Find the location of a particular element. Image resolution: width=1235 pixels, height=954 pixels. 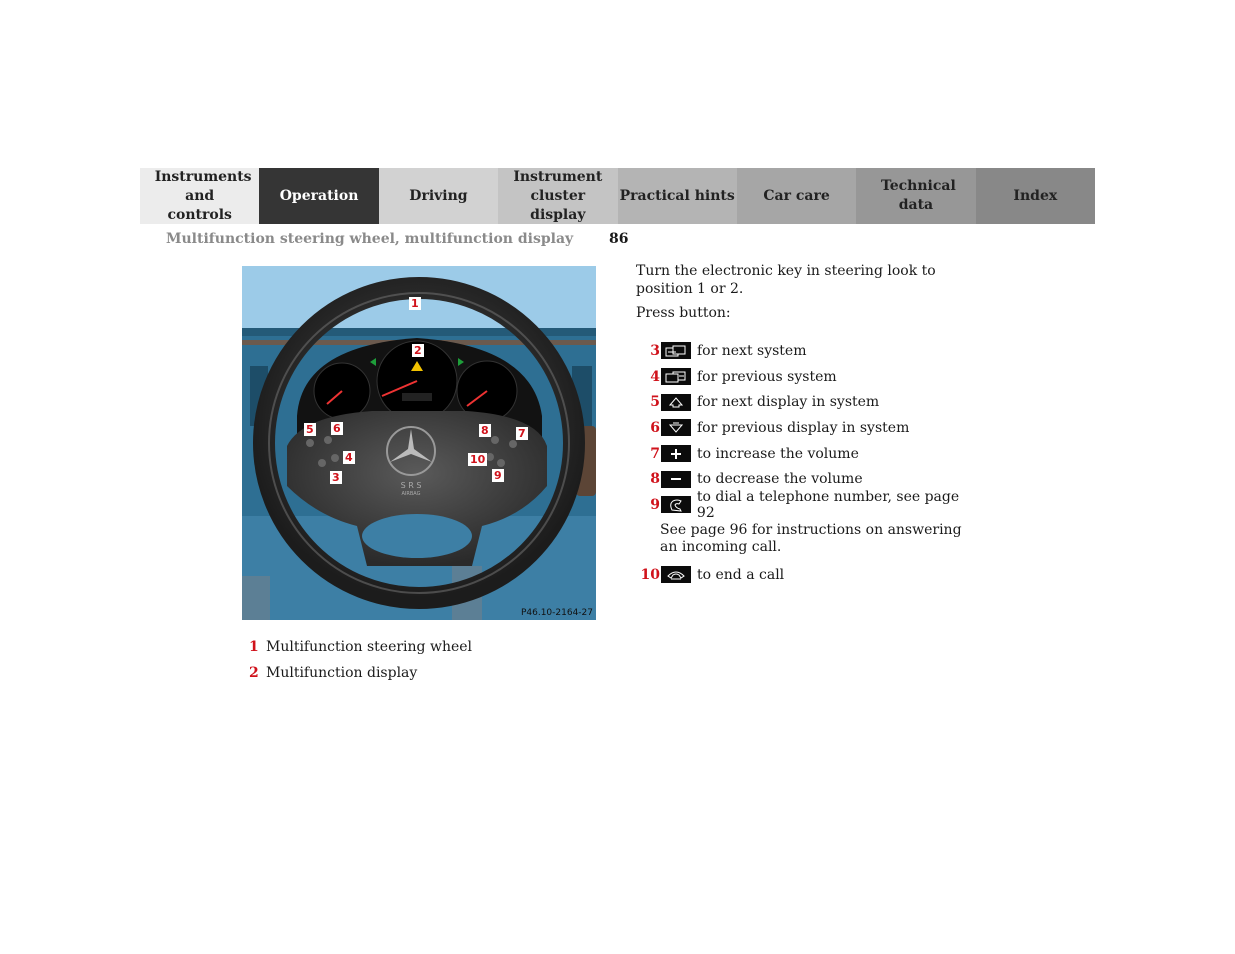

list-item: 10 to end a call is located at coordinates (712, 575).